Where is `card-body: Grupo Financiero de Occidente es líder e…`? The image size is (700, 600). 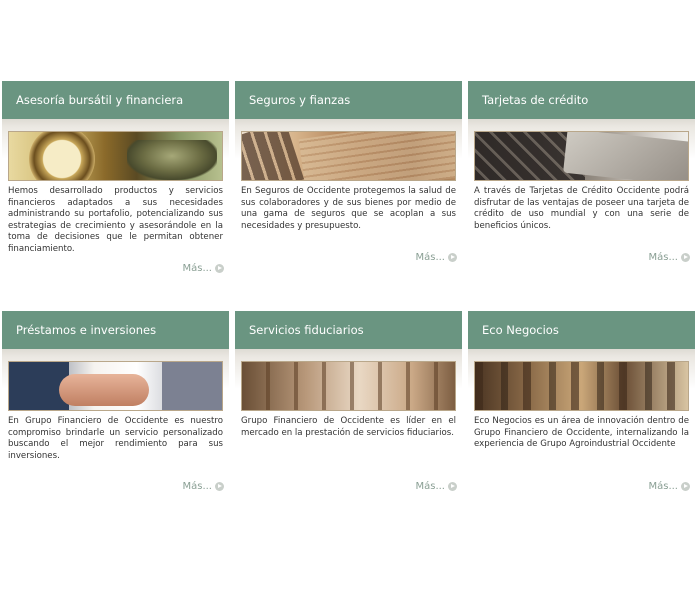 card-body: Grupo Financiero de Occidente es líder e… is located at coordinates (348, 428).